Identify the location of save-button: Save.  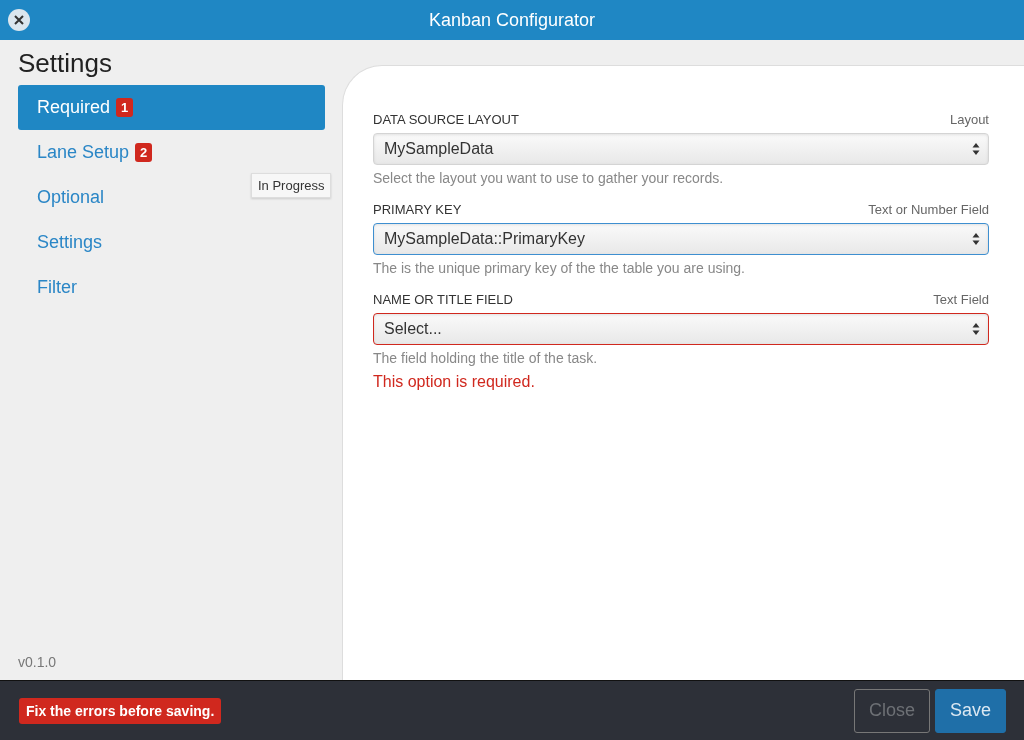
(970, 710).